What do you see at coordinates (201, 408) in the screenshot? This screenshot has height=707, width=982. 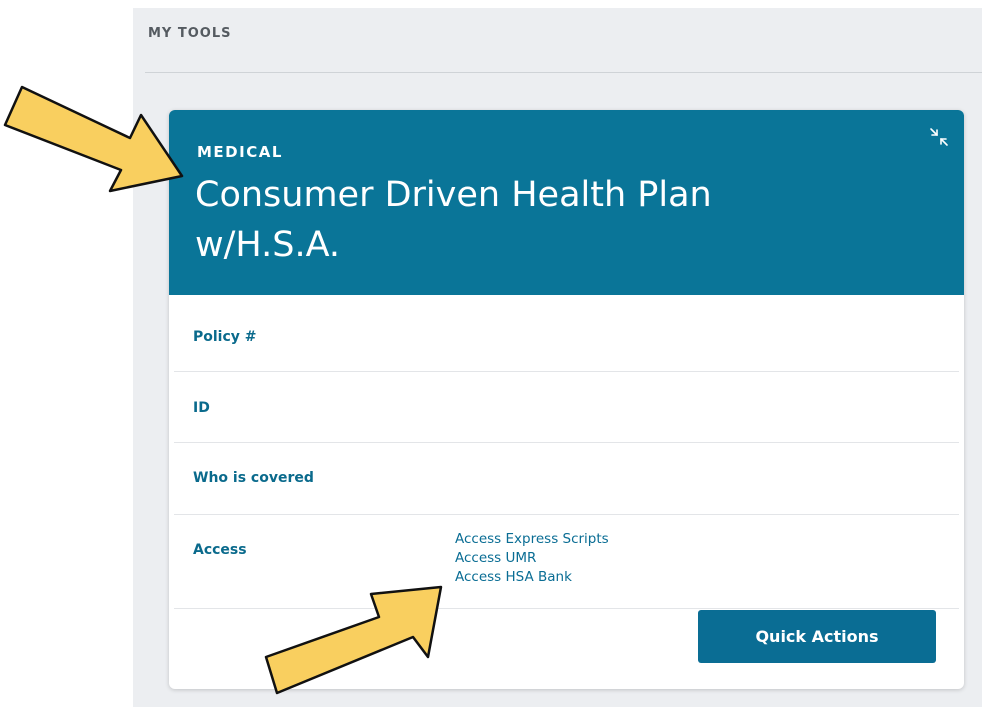 I see `id-label: ID` at bounding box center [201, 408].